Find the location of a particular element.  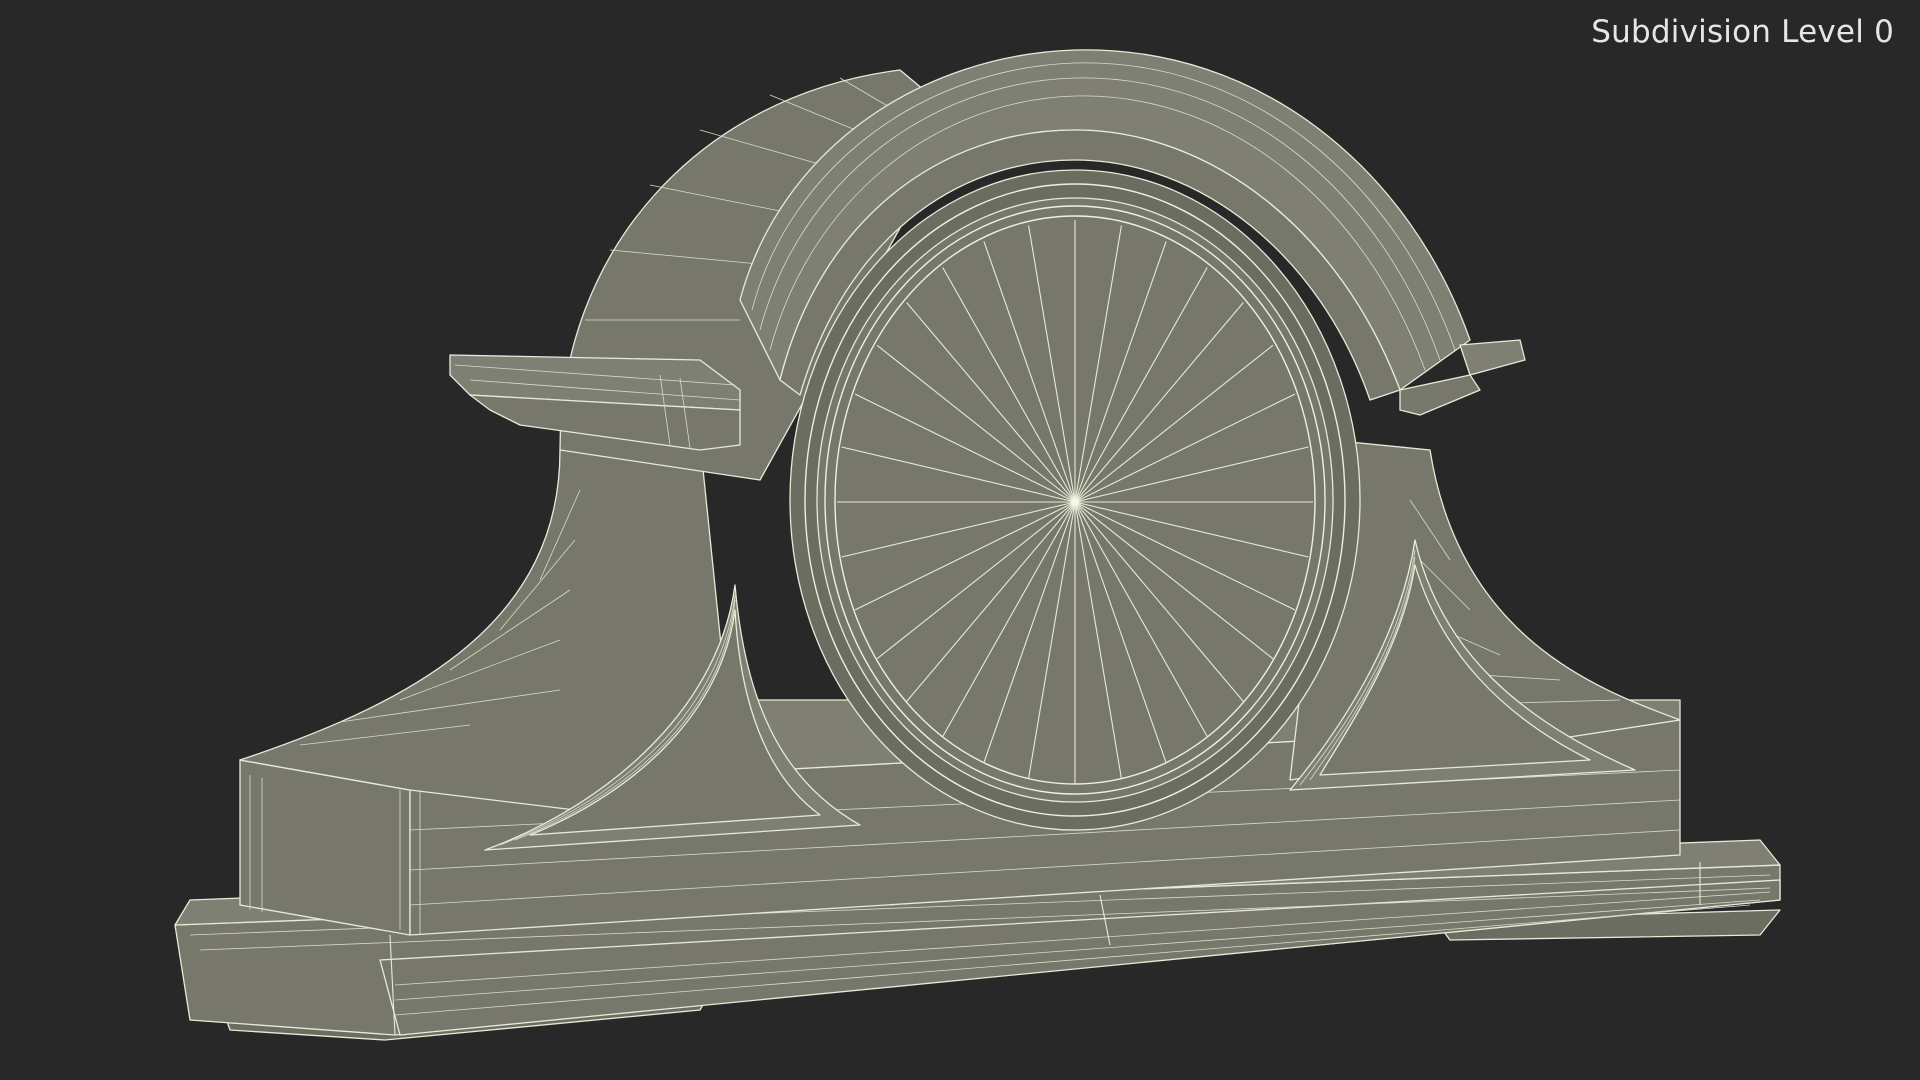

dial-center is located at coordinates (1075, 502).